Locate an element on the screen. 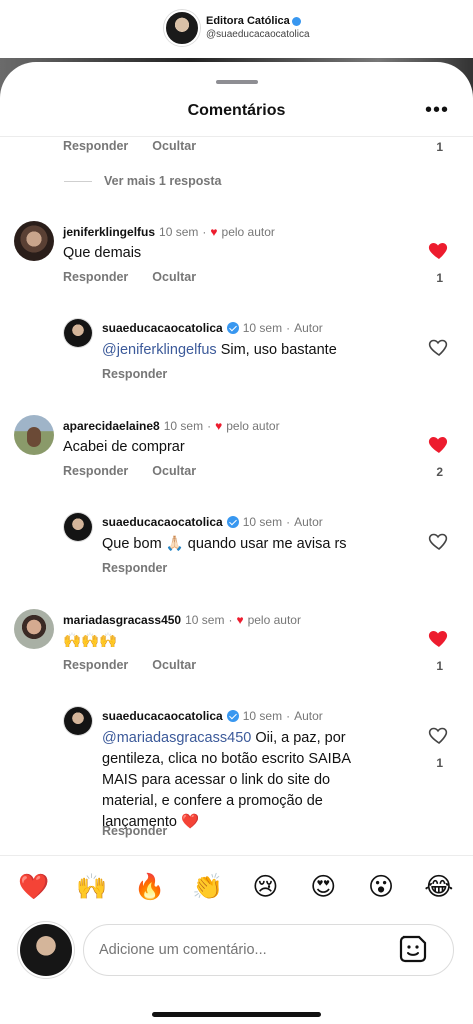  emoji-quick-bar: ❤️ 🙌 🔥 👏 😢 😍 😮 😂 is located at coordinates (236, 887).